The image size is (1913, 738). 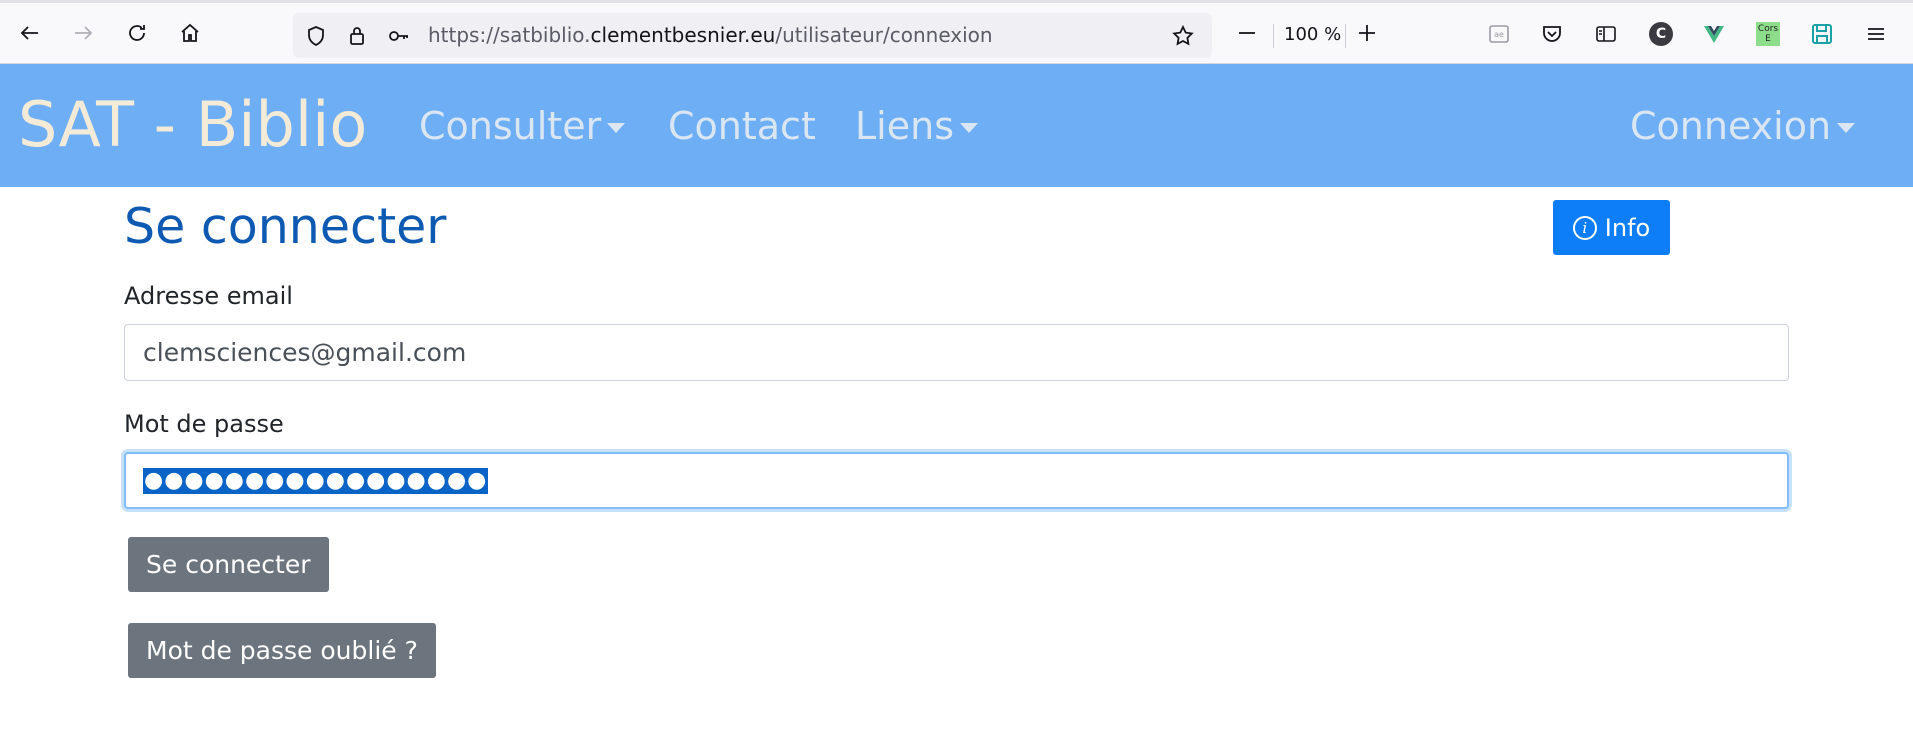 What do you see at coordinates (357, 36) in the screenshot?
I see `lock-icon` at bounding box center [357, 36].